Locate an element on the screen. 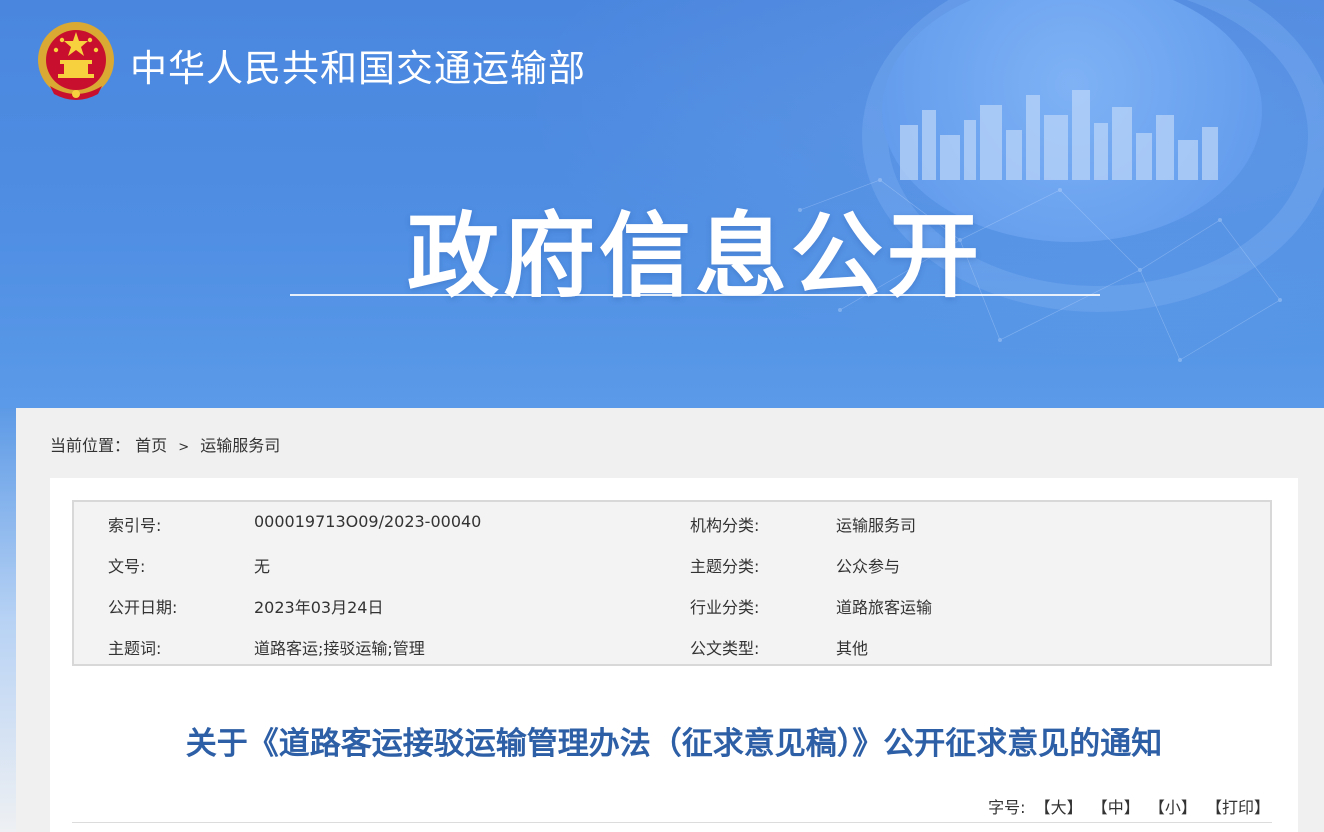 This screenshot has height=832, width=1324. breadcrumb: 当前位置： 首页 > 运输服务司 is located at coordinates (165, 444).